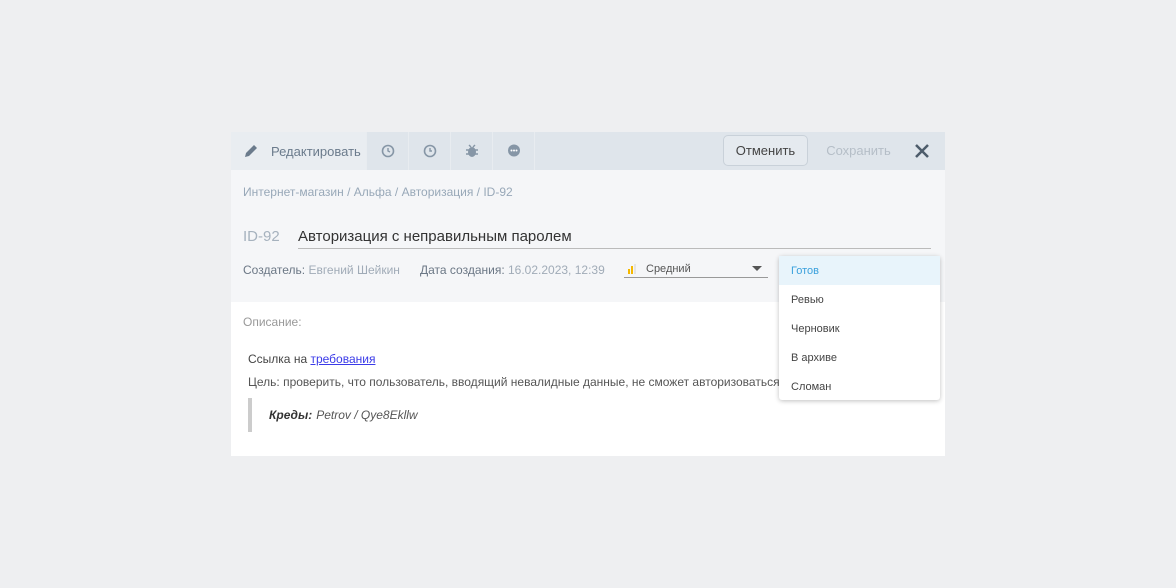  I want to click on status-dropdown: Готов Ревью Черновик В архиве Сломан, so click(859, 328).